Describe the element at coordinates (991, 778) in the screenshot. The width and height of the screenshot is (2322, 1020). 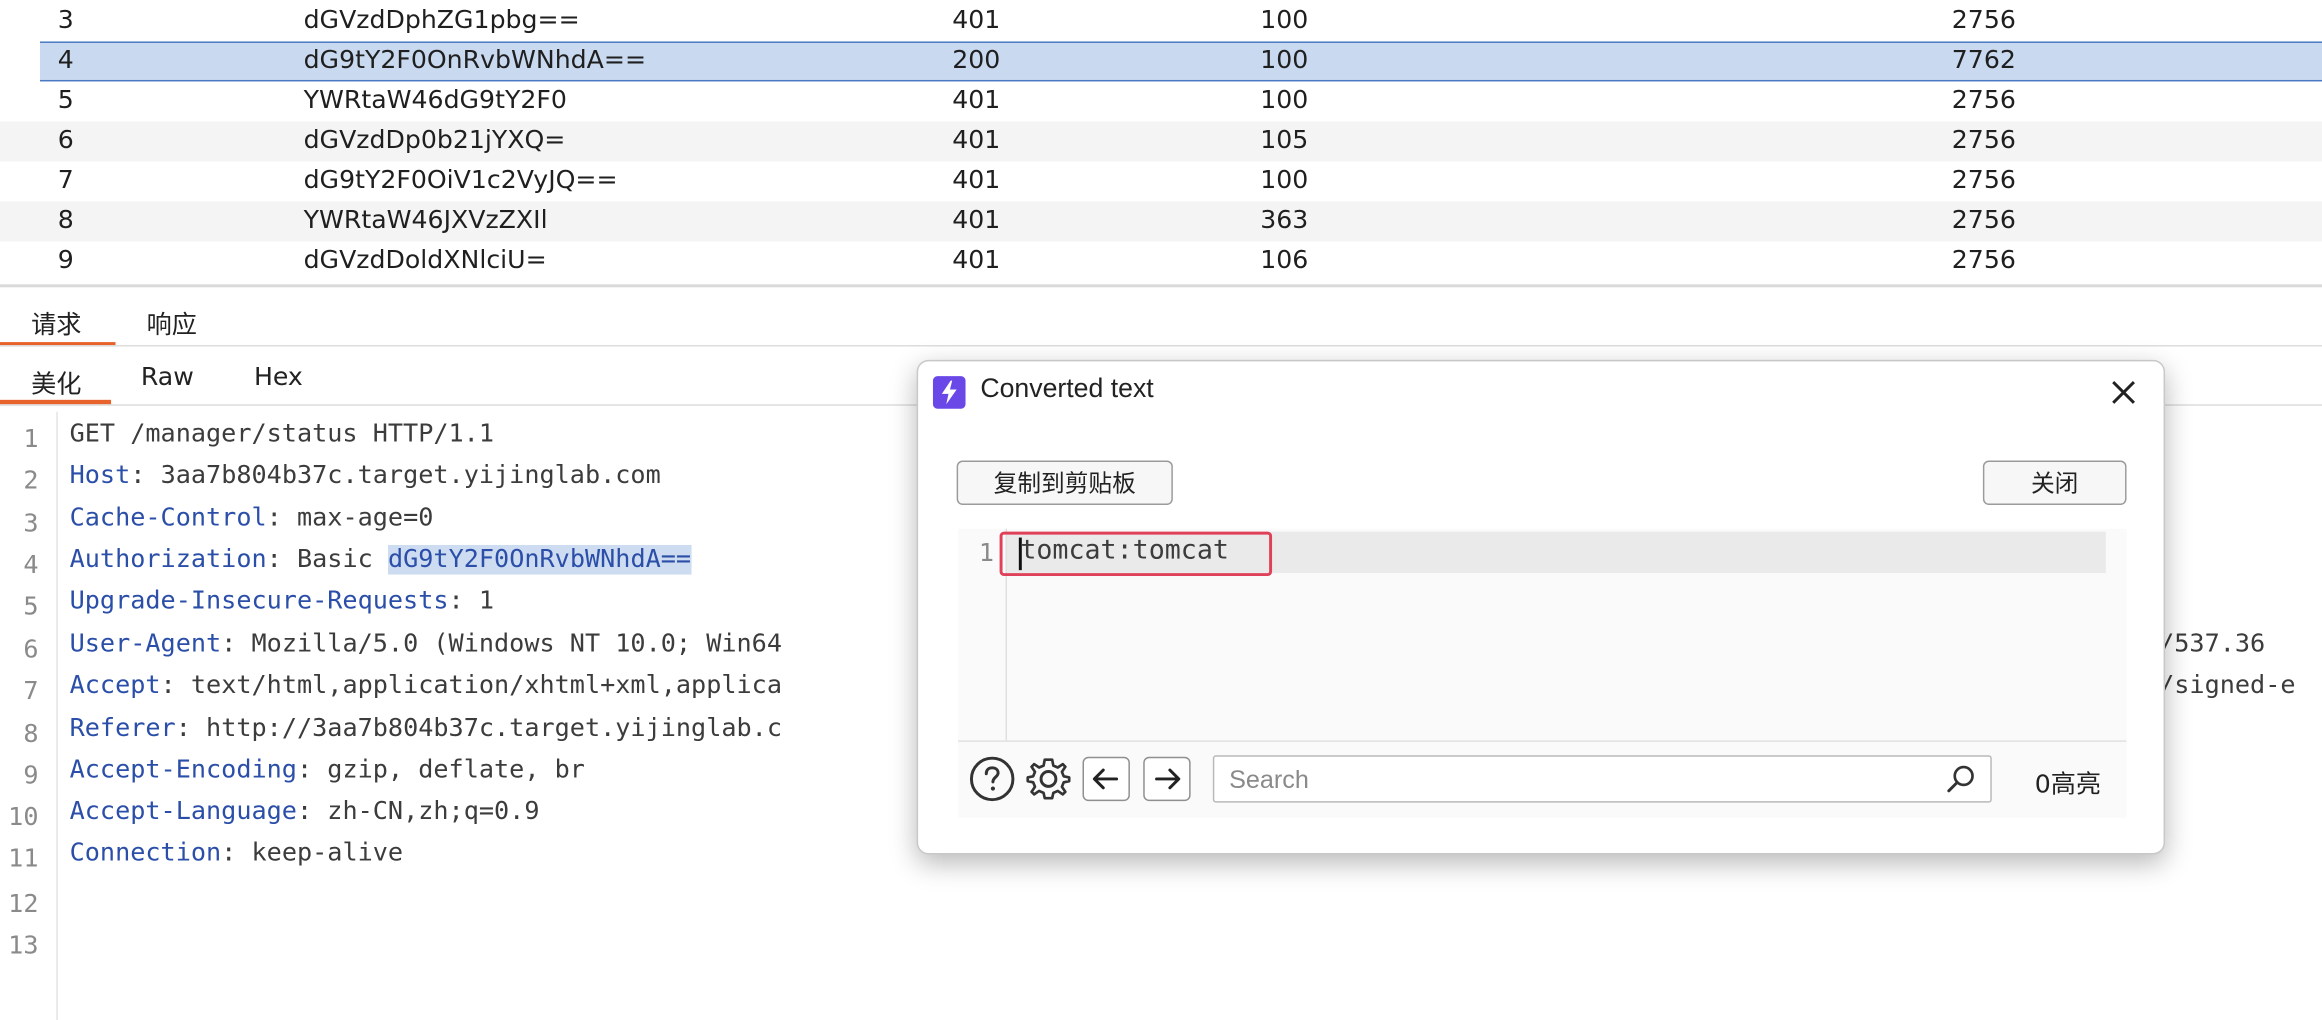
I see `help-icon` at that location.